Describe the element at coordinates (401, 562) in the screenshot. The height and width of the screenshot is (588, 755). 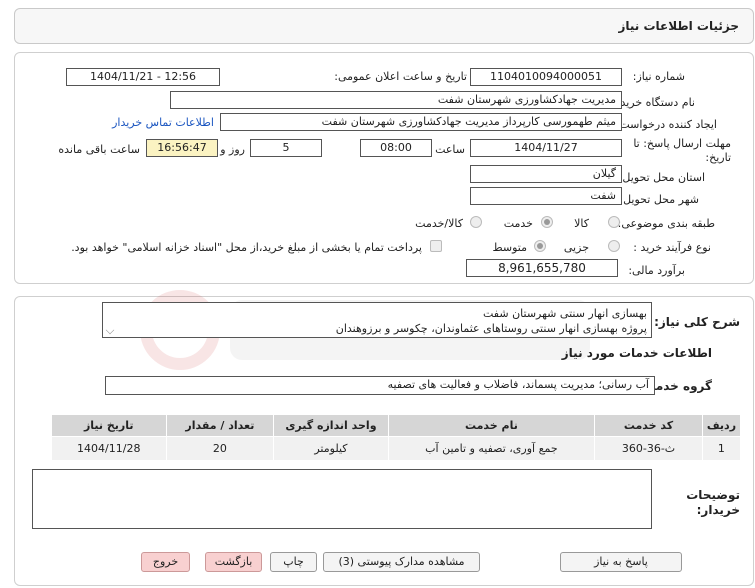
I see `view-attachments-button: مشاهده مدارک پیوستی (3)` at that location.